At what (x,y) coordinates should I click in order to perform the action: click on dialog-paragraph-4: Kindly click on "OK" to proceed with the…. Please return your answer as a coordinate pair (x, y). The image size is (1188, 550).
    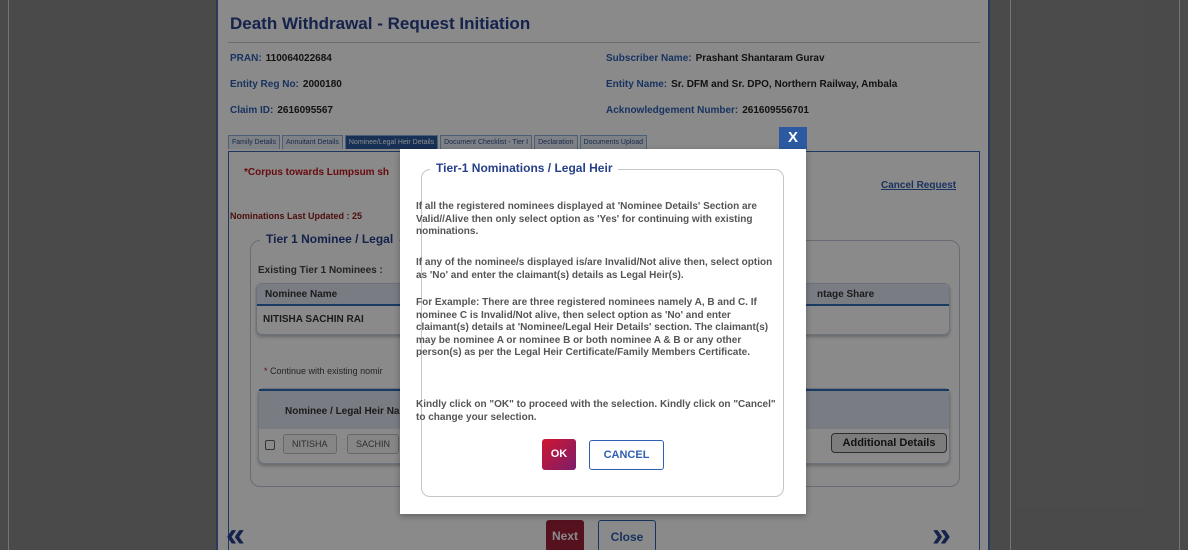
    Looking at the image, I should click on (596, 411).